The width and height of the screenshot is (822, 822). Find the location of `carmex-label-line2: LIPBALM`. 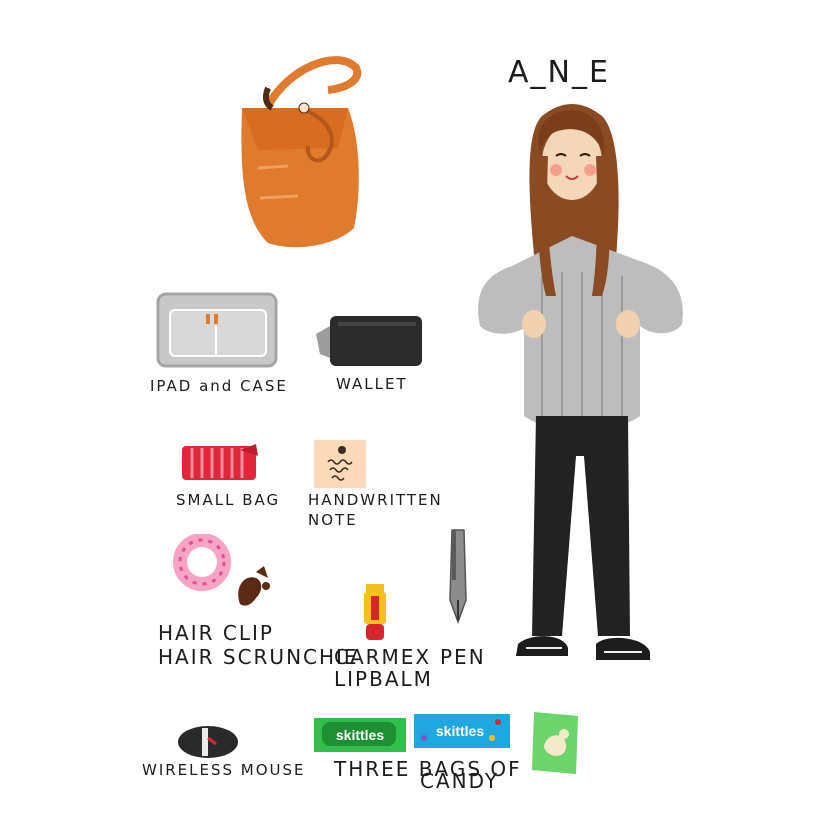

carmex-label-line2: LIPBALM is located at coordinates (383, 679).